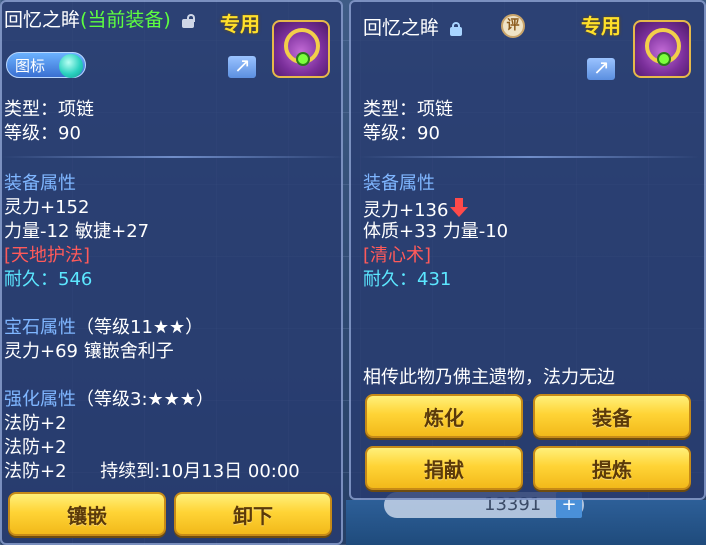  Describe the element at coordinates (436, 231) in the screenshot. I see `stat-line-2: 体质+33 力量-10` at that location.